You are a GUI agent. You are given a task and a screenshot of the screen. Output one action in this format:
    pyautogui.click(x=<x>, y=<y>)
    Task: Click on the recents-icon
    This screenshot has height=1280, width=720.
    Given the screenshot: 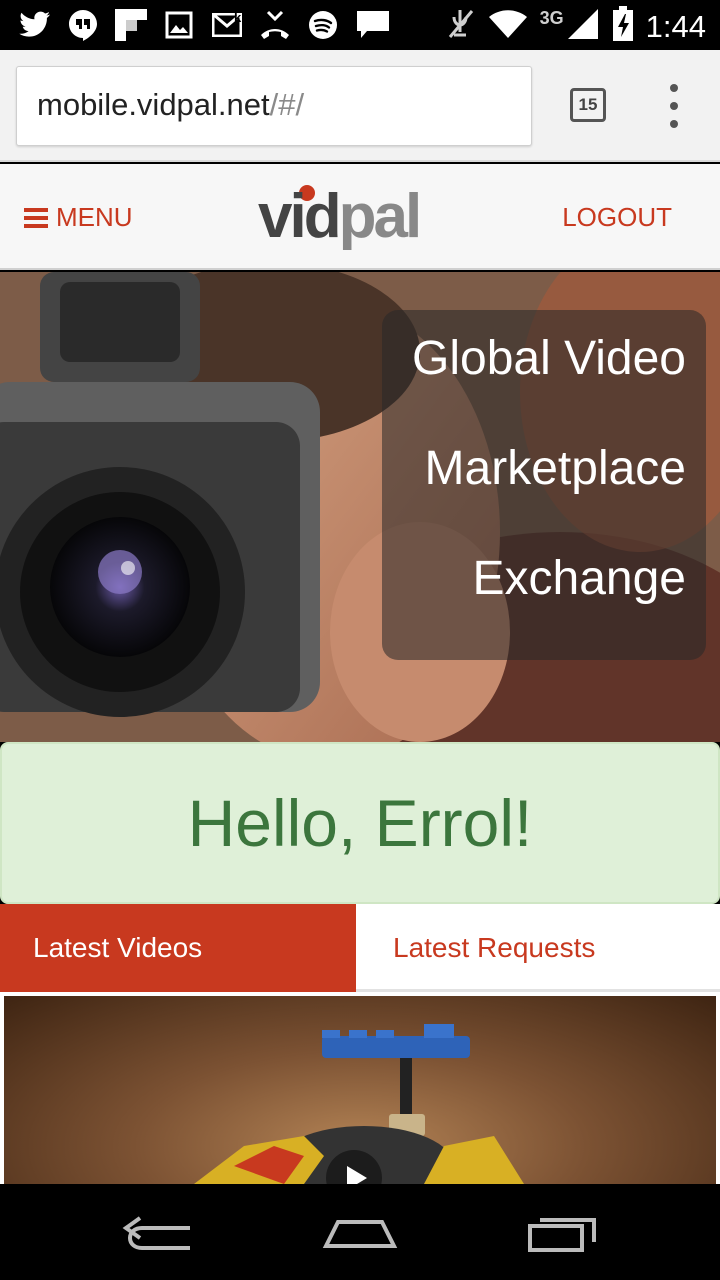 What is the action you would take?
    pyautogui.click(x=562, y=1232)
    